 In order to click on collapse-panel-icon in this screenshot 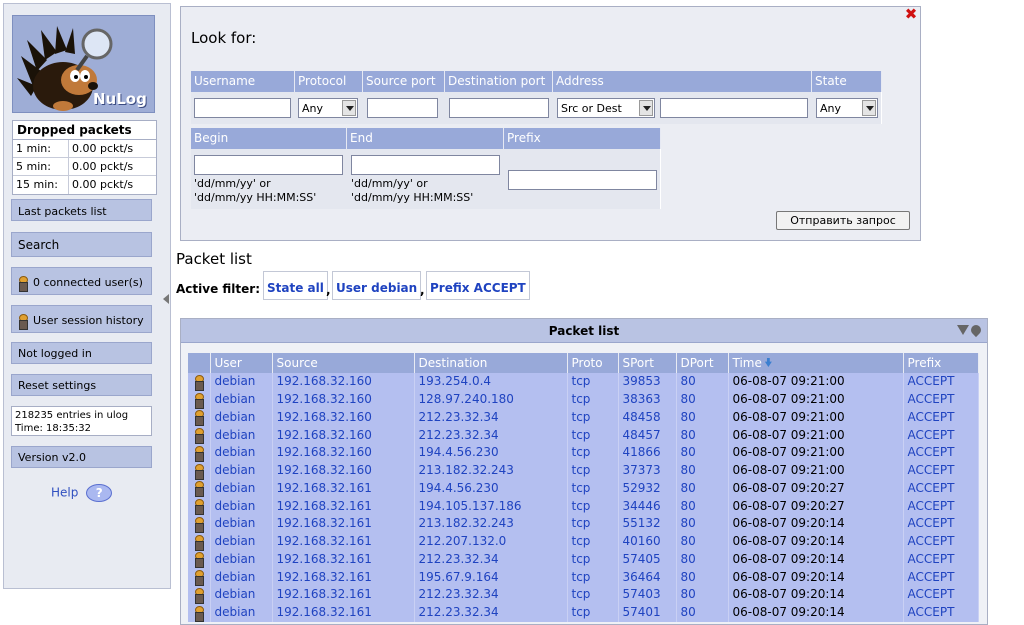, I will do `click(963, 330)`.